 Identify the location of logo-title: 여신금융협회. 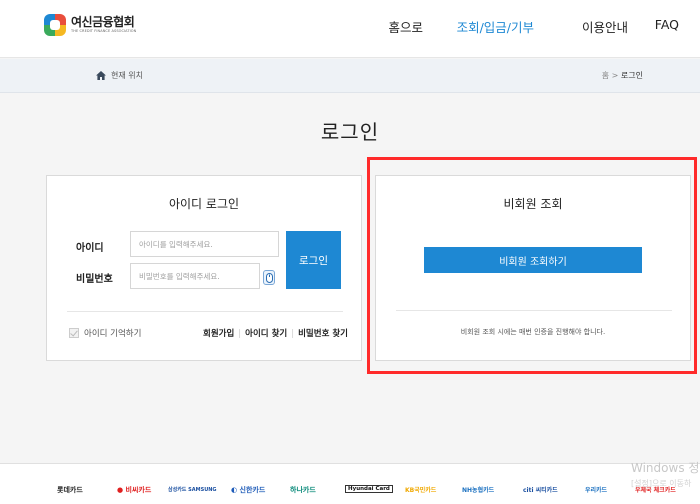
(103, 22).